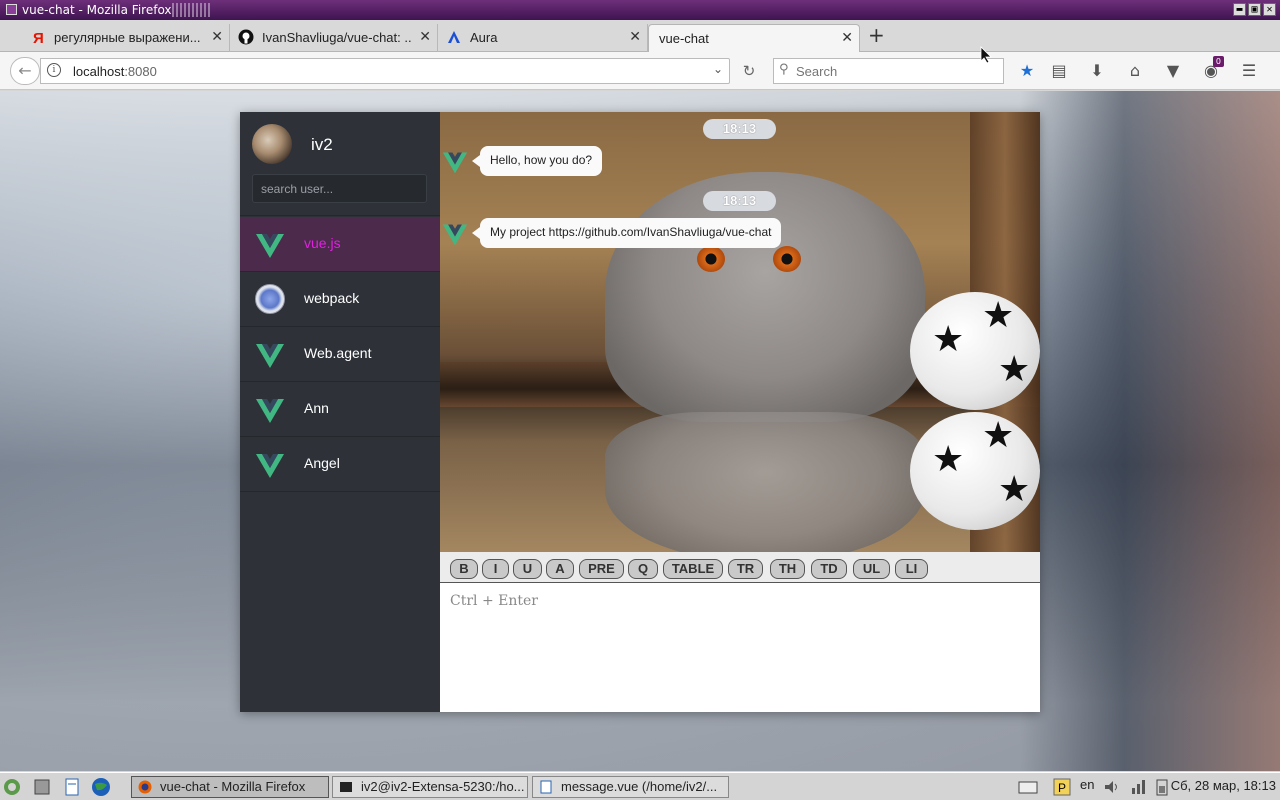 The image size is (1280, 800). I want to click on svg-text: P, so click(1062, 788).